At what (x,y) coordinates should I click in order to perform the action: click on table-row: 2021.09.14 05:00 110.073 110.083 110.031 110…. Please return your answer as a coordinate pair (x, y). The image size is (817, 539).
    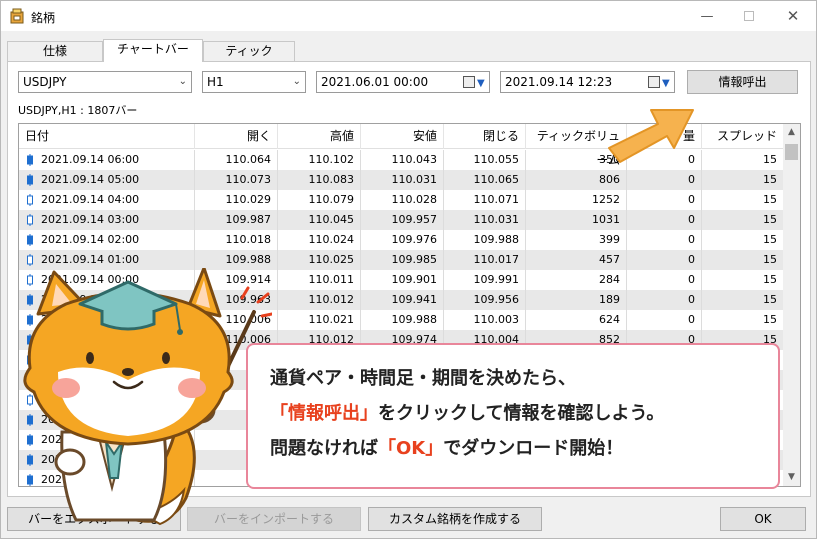
    Looking at the image, I should click on (401, 180).